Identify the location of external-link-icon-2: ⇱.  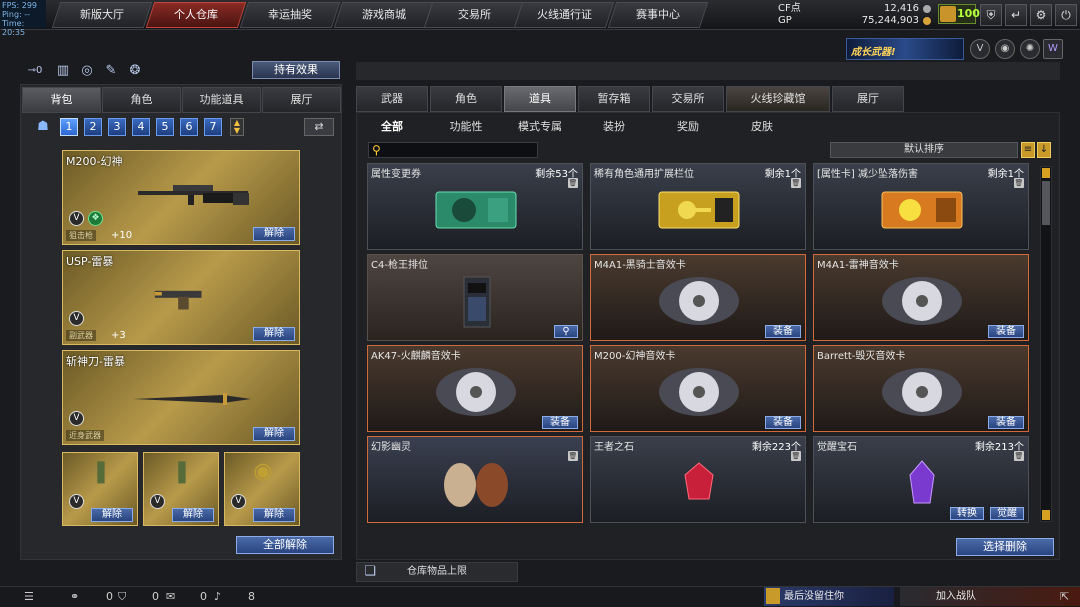
(1064, 597).